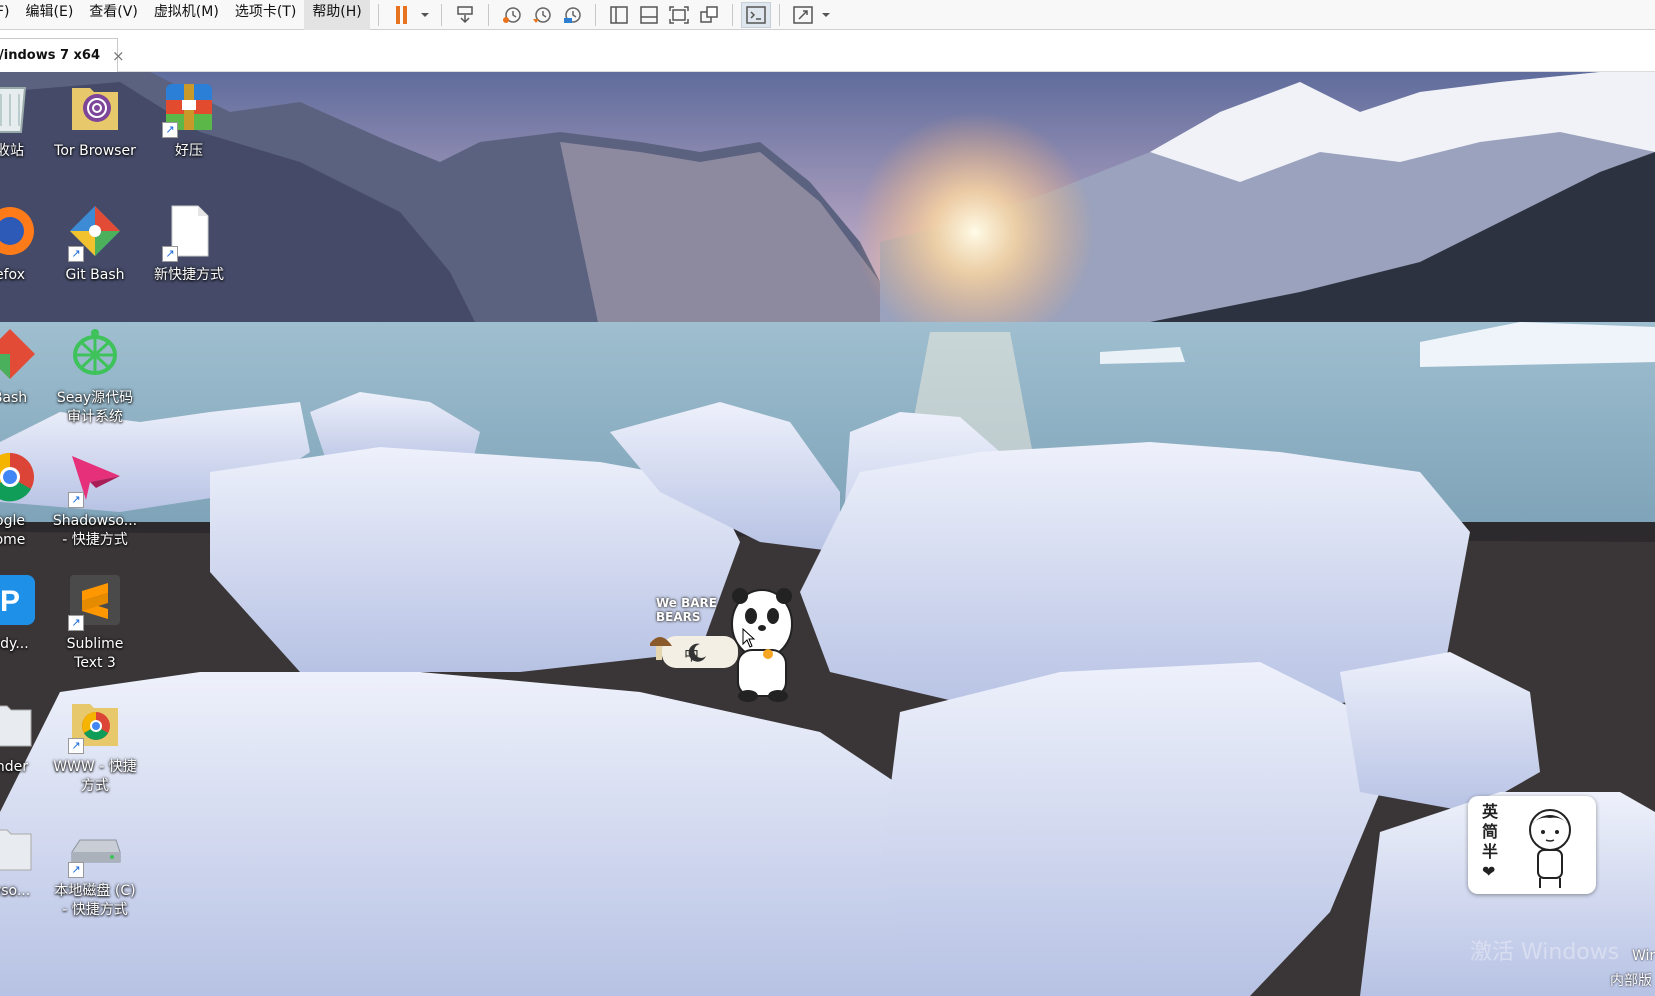 Image resolution: width=1655 pixels, height=996 pixels. What do you see at coordinates (50, 15) in the screenshot?
I see `menu-edit: 编辑(E)` at bounding box center [50, 15].